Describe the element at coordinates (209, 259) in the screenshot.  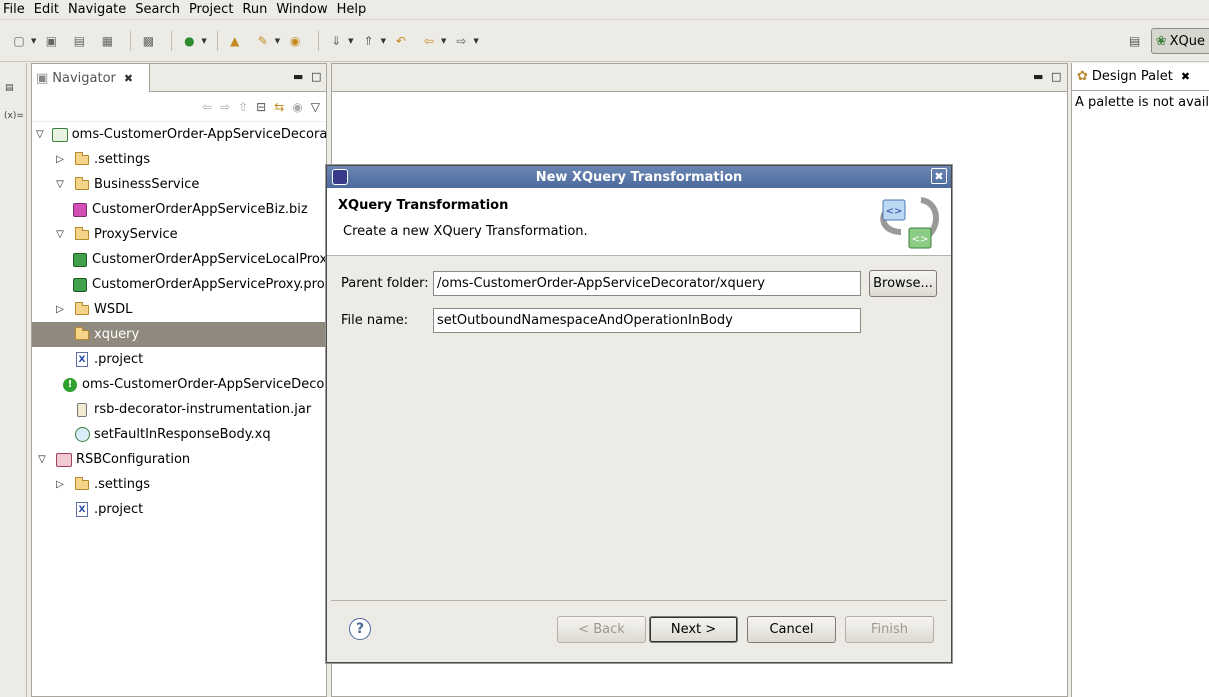
I see `tree-item-label: CustomerOrderAppServiceLocalProxy.proxy` at that location.